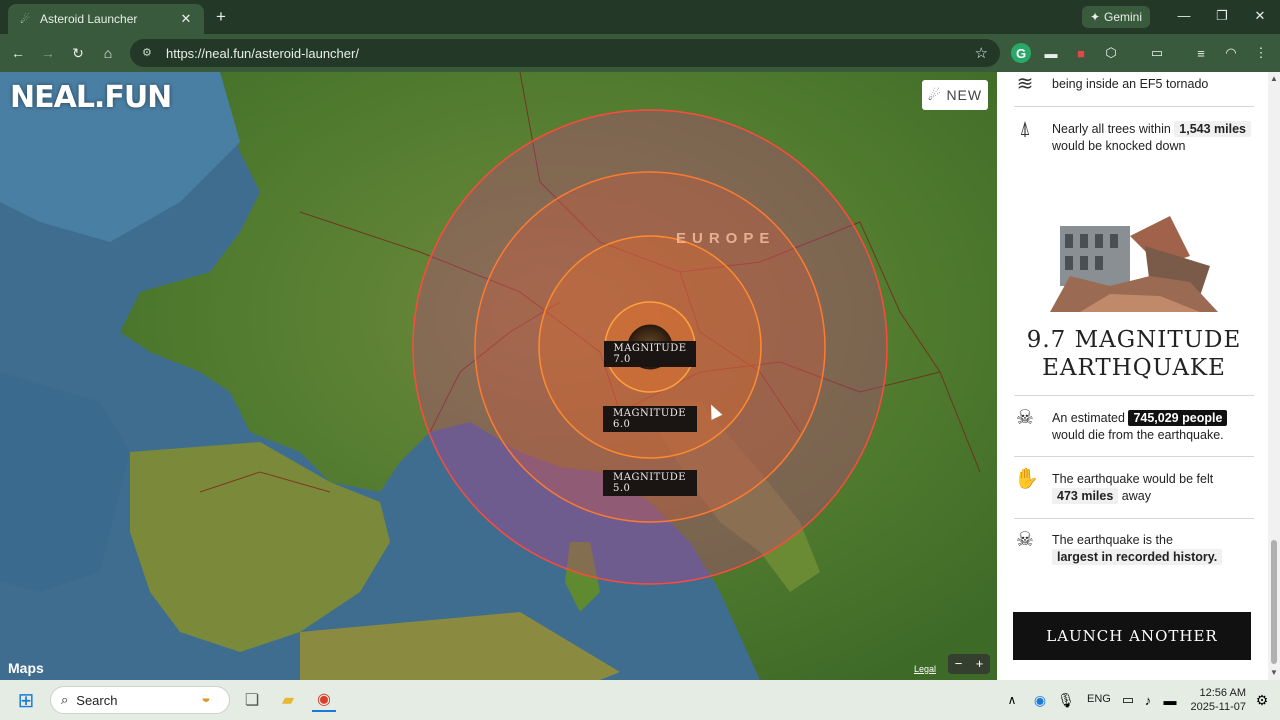 The width and height of the screenshot is (1280, 720). What do you see at coordinates (1099, 699) in the screenshot?
I see `language-indicator: ENG` at bounding box center [1099, 699].